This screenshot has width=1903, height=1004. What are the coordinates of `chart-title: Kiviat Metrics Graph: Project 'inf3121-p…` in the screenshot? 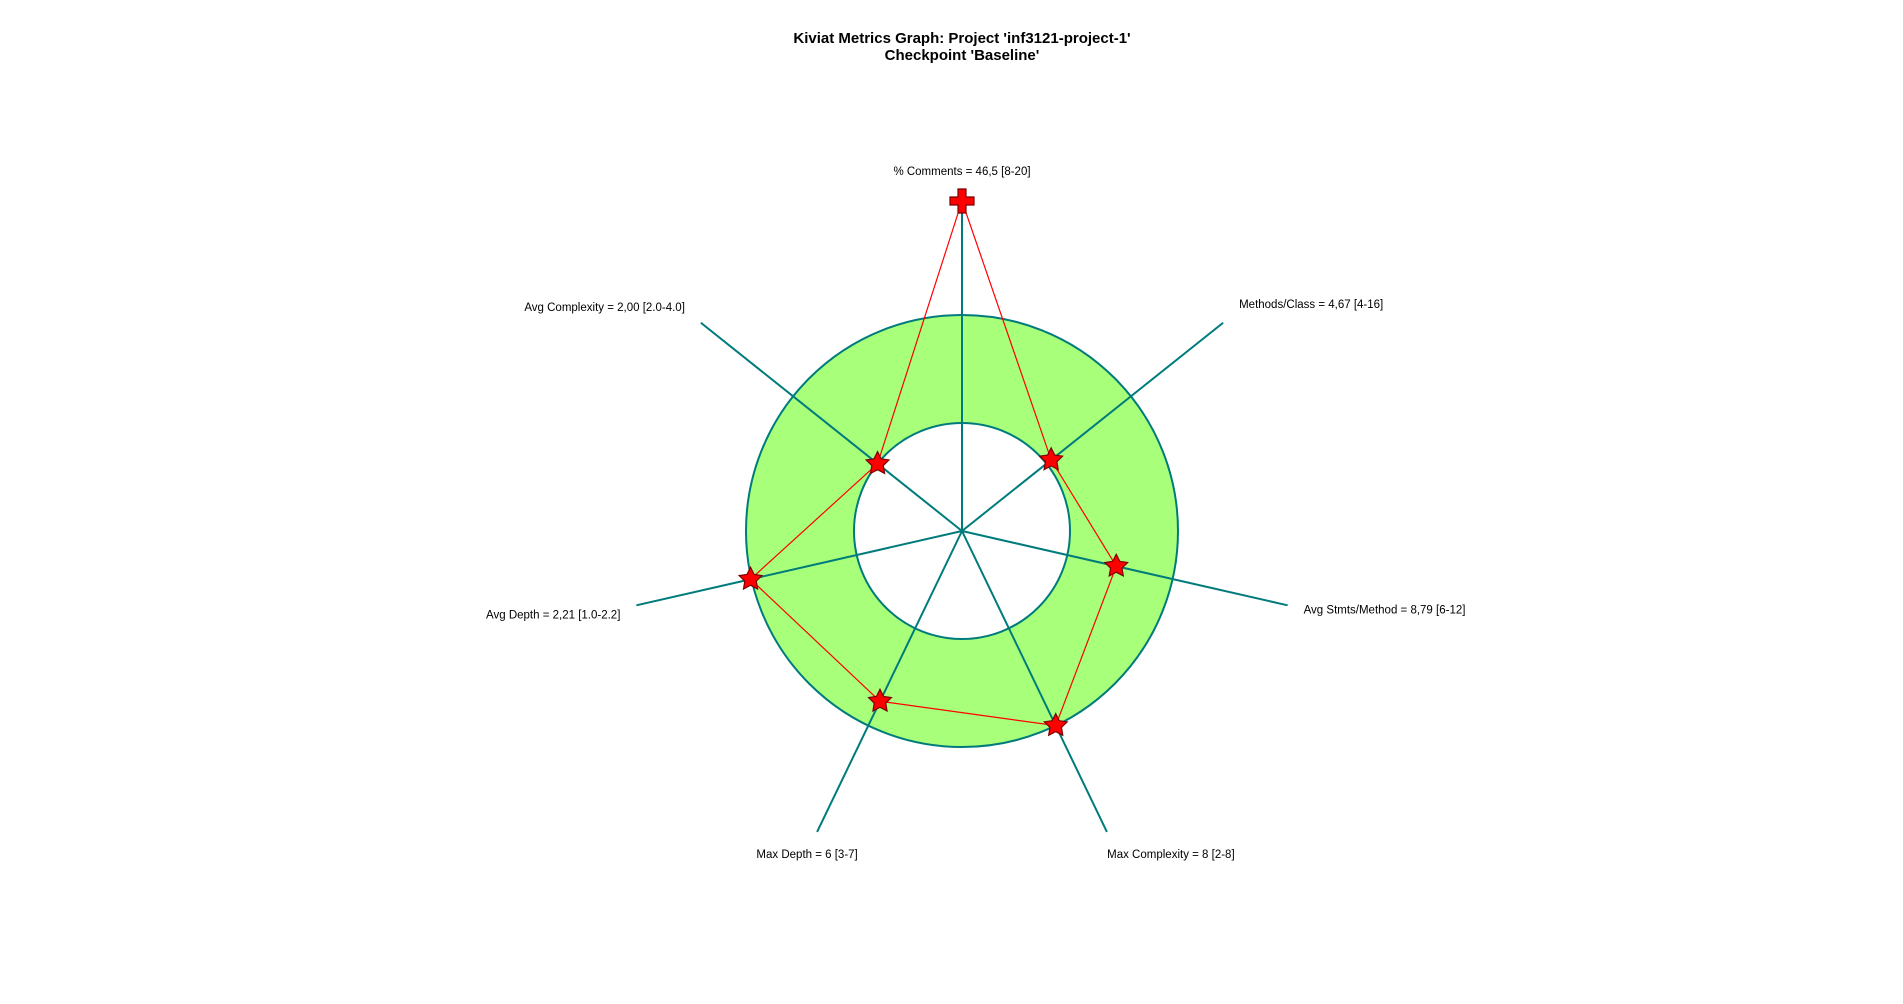 It's located at (961, 38).